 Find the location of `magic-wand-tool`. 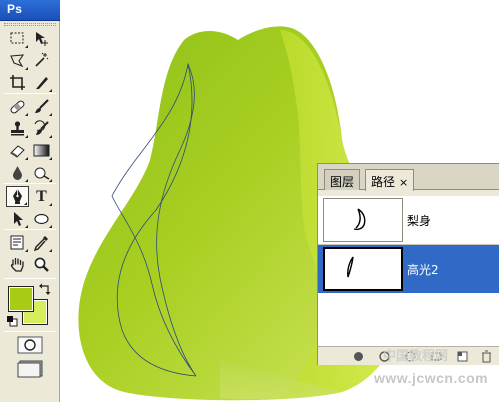

magic-wand-tool is located at coordinates (41, 60).